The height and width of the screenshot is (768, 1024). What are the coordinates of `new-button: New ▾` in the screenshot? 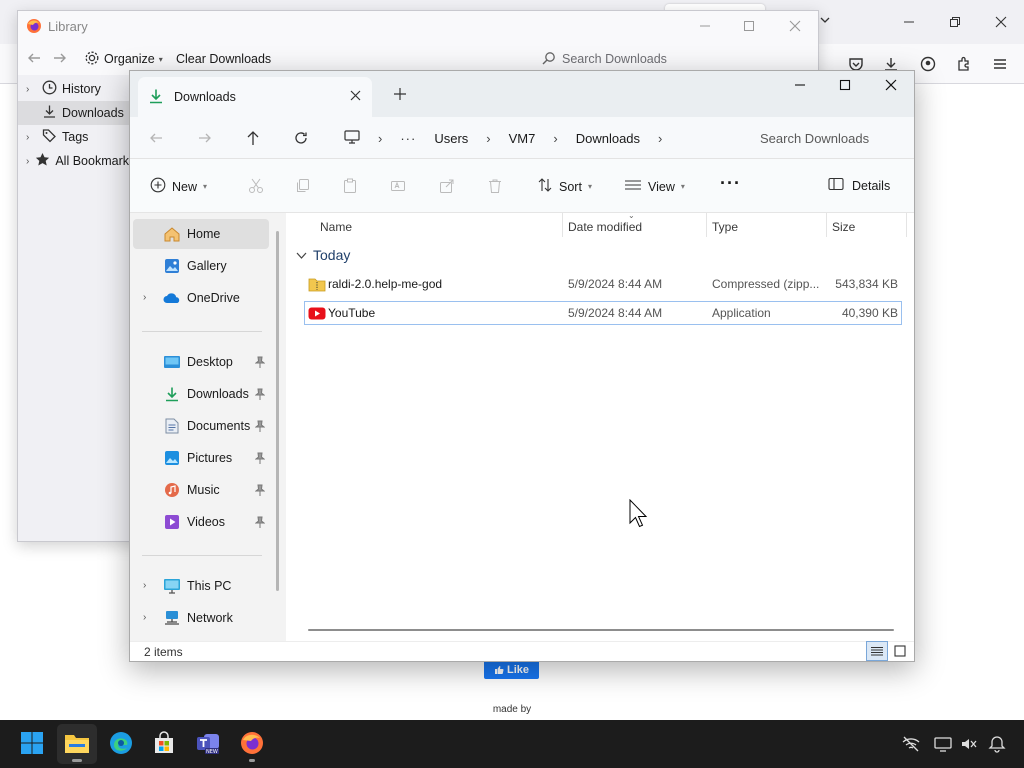 It's located at (178, 186).